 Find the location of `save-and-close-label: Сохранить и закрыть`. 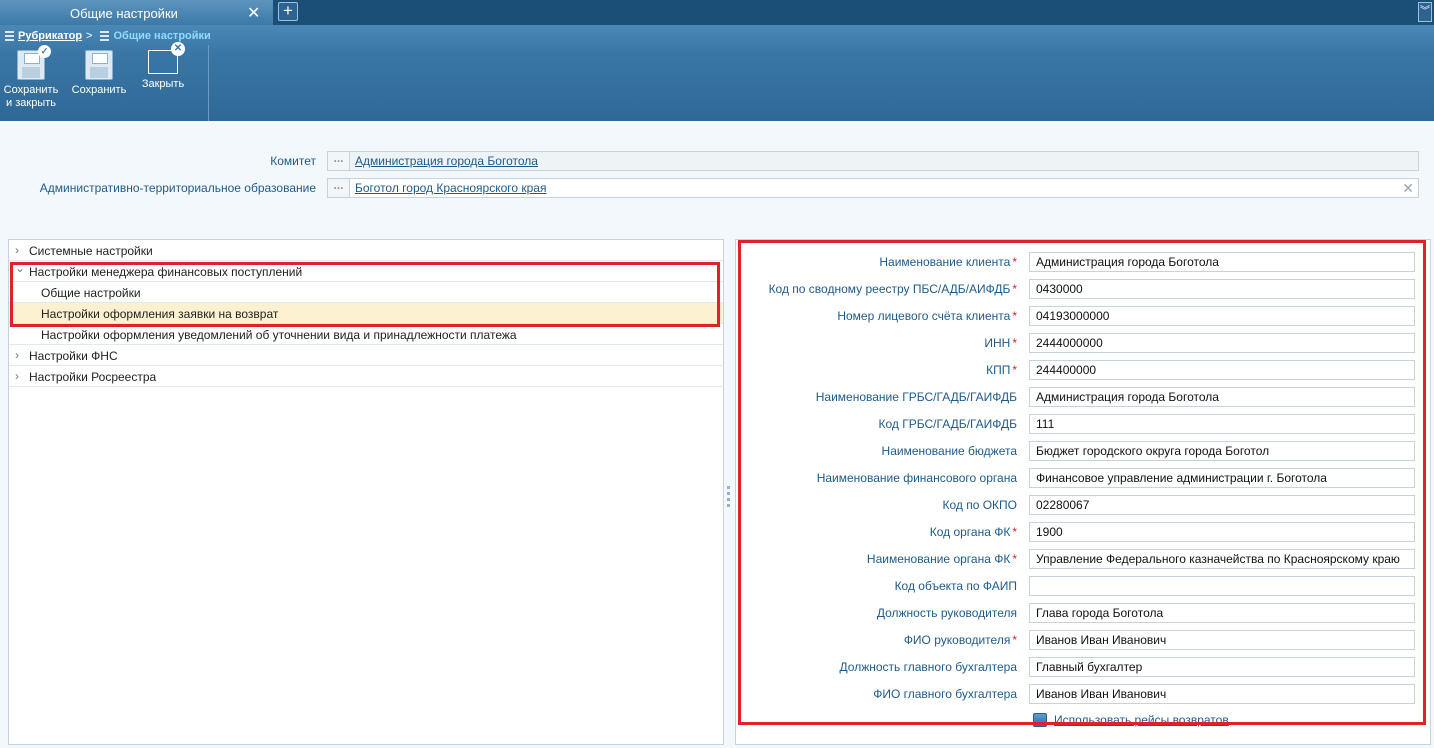

save-and-close-label: Сохранить и закрыть is located at coordinates (31, 96).